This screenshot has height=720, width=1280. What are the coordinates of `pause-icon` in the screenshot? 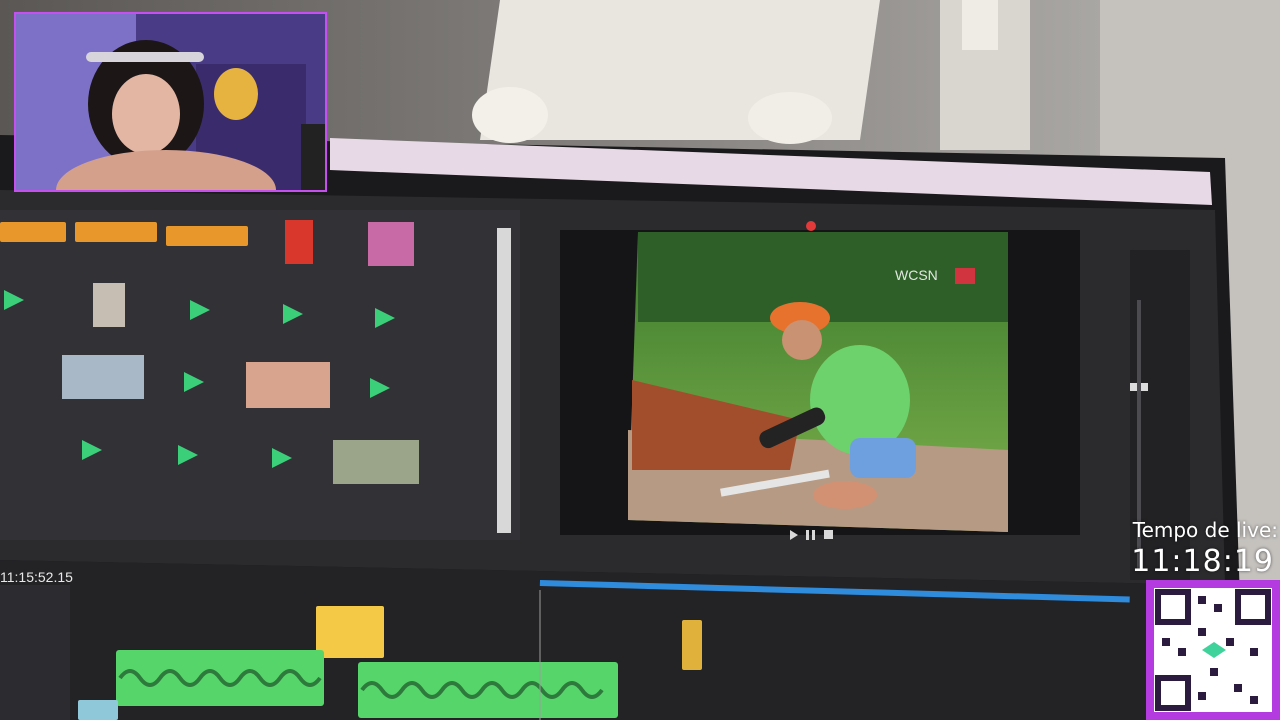 It's located at (807, 535).